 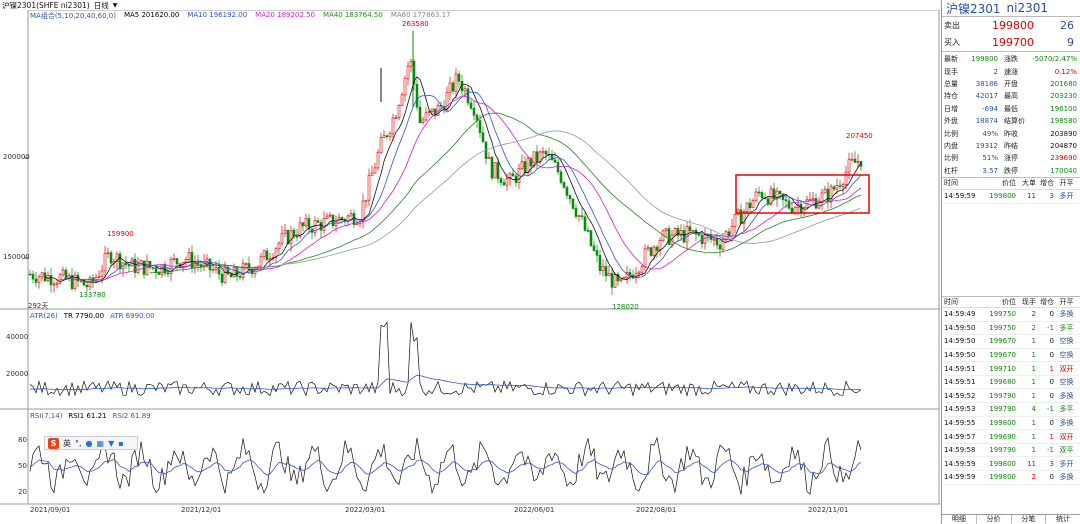 I want to click on symbol-label: 沪镍2301(SHFE ni2301), so click(x=46, y=5).